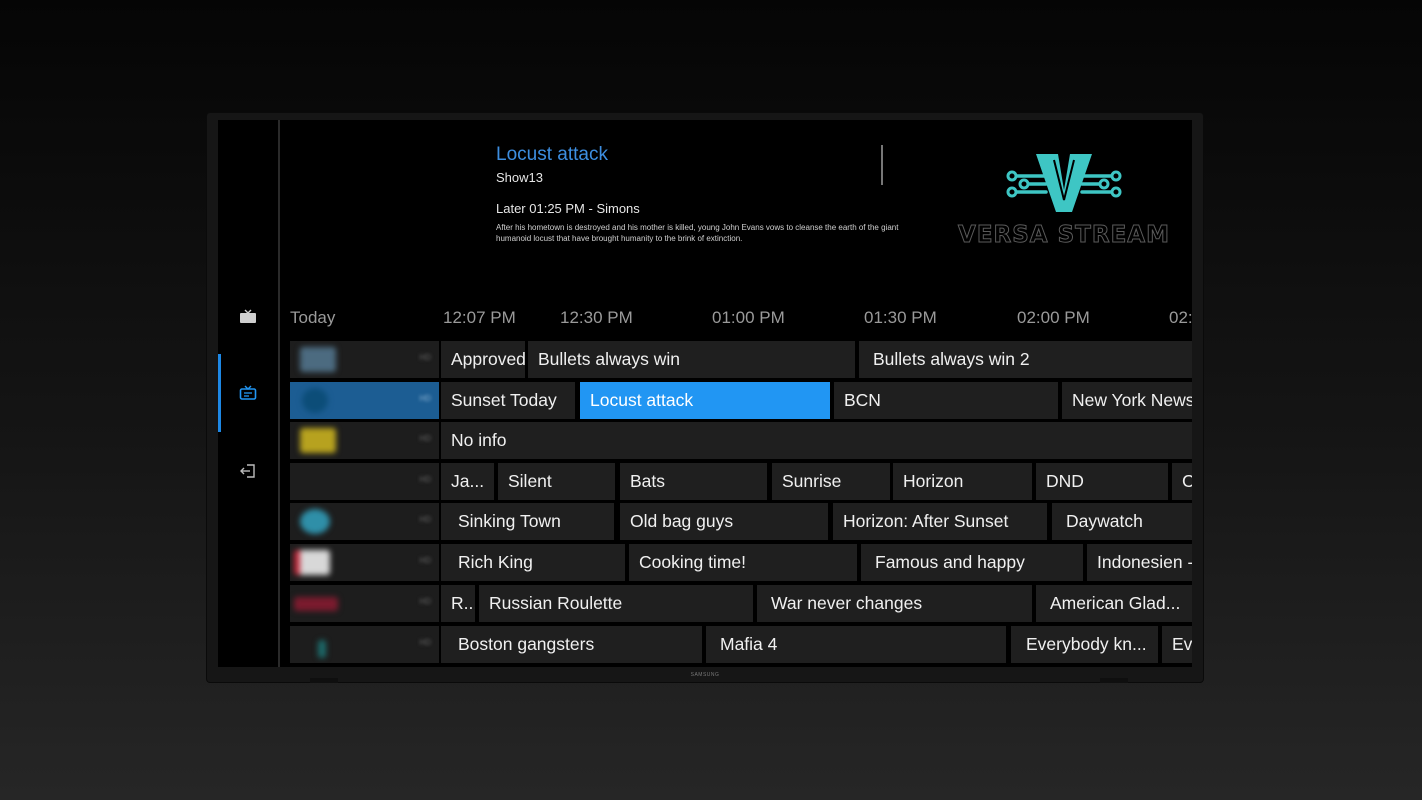 The image size is (1422, 800). I want to click on time-label: 01:00 PM, so click(748, 317).